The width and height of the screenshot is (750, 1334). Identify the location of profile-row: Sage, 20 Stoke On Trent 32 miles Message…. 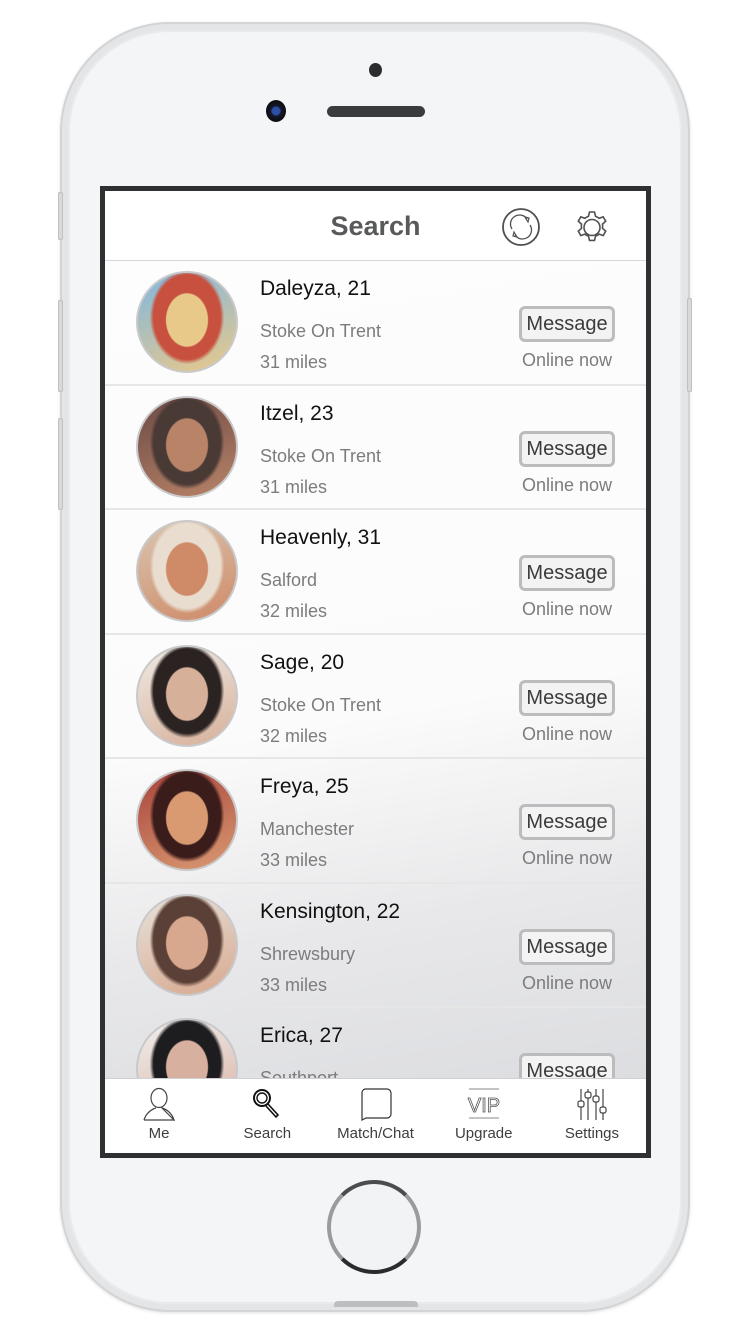
(375, 697).